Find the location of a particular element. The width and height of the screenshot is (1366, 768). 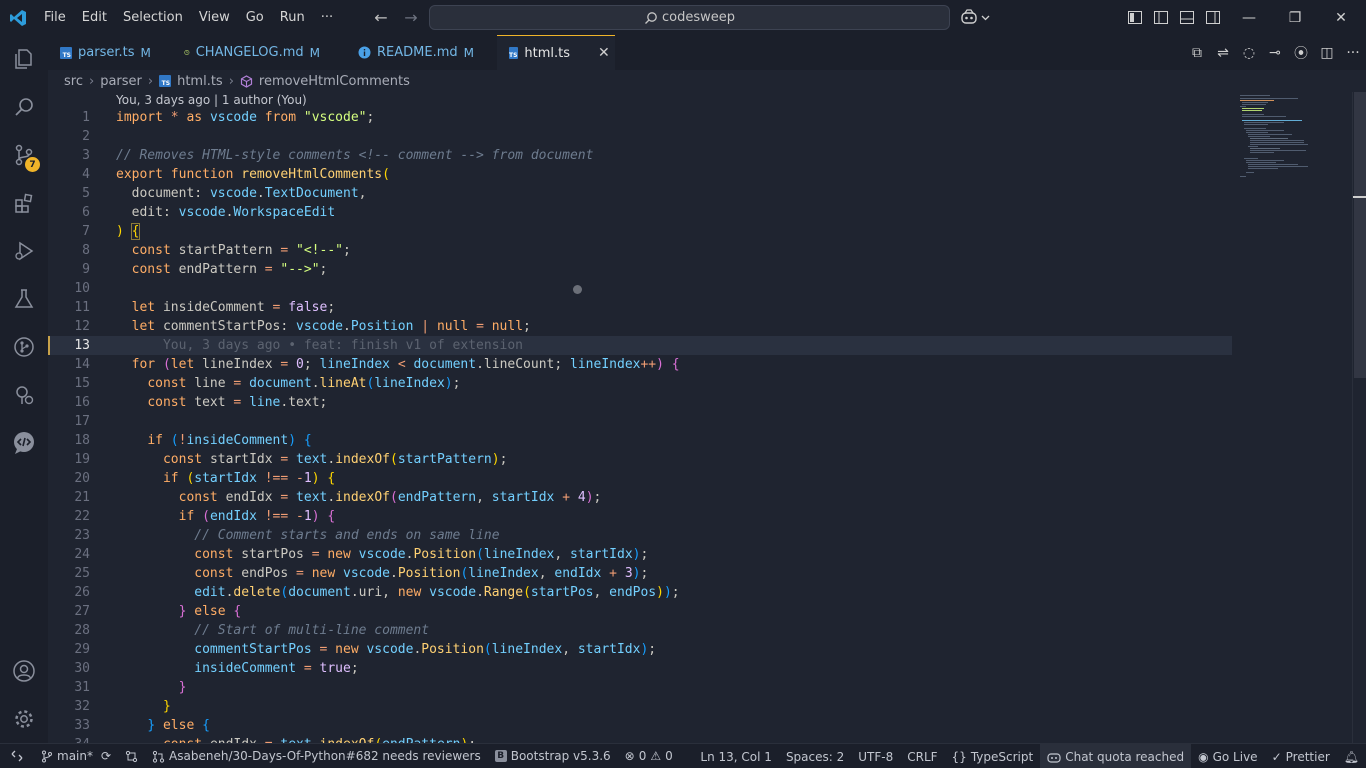

tab-html-ts: TS html.ts ✕ is located at coordinates (556, 52).